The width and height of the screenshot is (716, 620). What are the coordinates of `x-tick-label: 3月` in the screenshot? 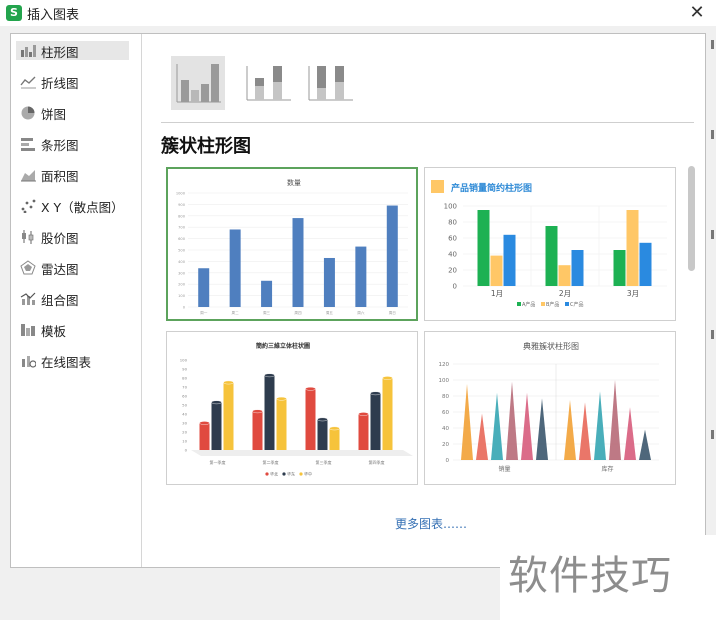 It's located at (633, 293).